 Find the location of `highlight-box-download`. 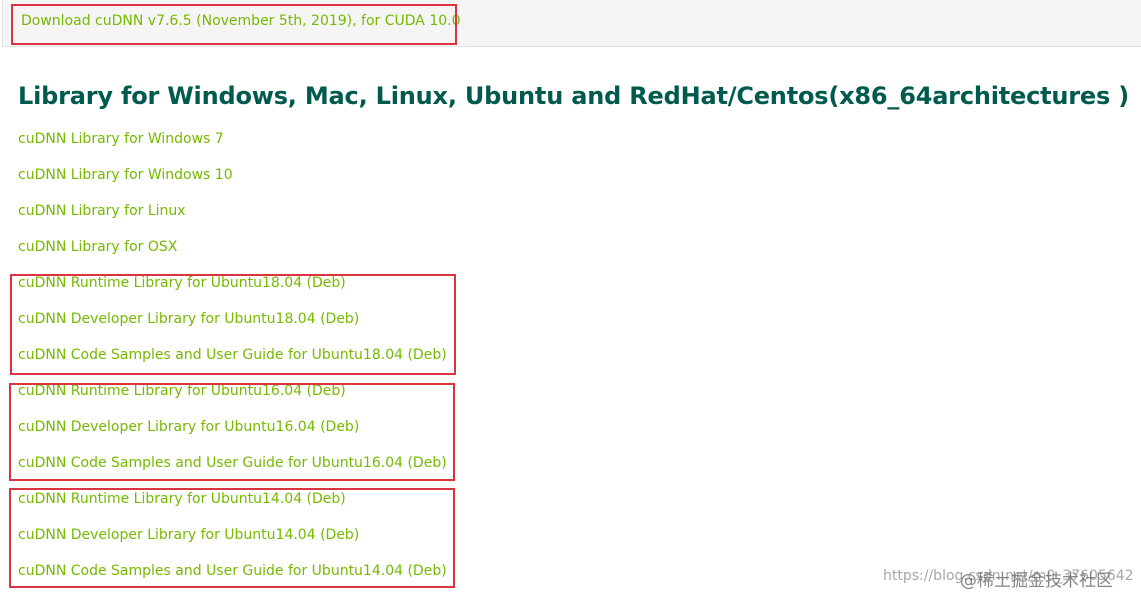

highlight-box-download is located at coordinates (234, 24).